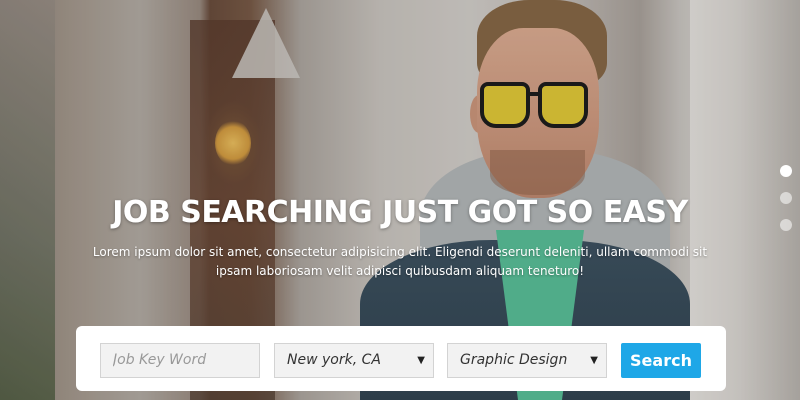 This screenshot has height=400, width=800. I want to click on hero-headline: JOB SEARCHING JUST GOT SO EASY, so click(400, 212).